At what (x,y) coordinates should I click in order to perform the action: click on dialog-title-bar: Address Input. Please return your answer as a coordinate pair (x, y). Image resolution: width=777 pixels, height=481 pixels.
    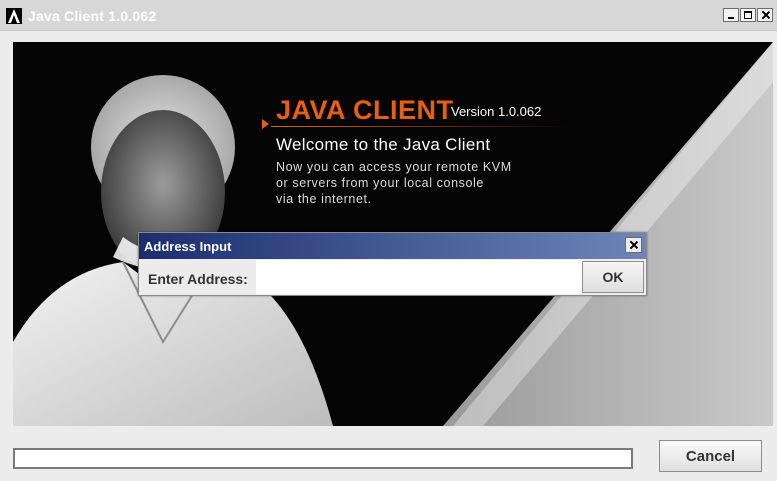
    Looking at the image, I should click on (392, 246).